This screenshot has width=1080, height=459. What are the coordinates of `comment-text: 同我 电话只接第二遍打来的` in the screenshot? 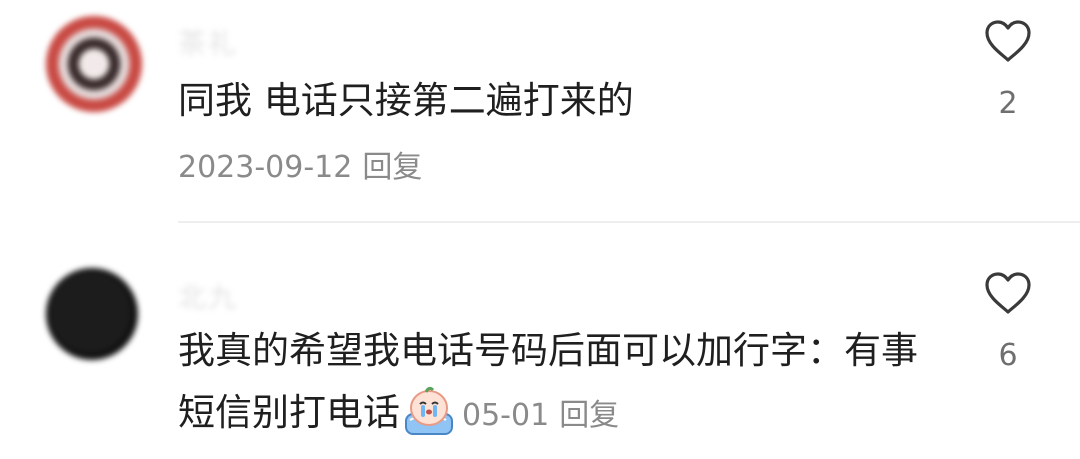 It's located at (406, 100).